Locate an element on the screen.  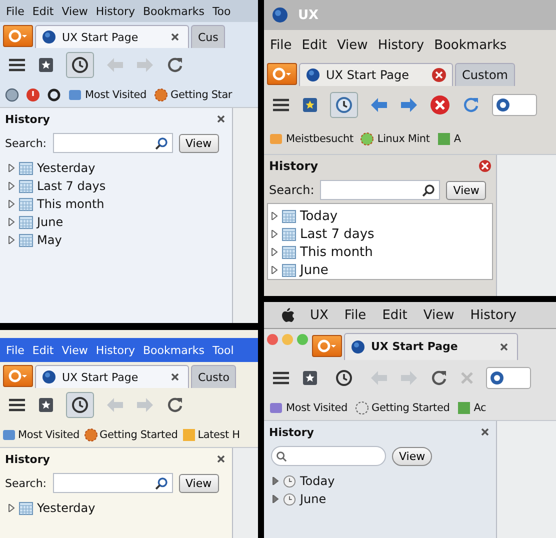
bookmark-item: Ac is located at coordinates (471, 407).